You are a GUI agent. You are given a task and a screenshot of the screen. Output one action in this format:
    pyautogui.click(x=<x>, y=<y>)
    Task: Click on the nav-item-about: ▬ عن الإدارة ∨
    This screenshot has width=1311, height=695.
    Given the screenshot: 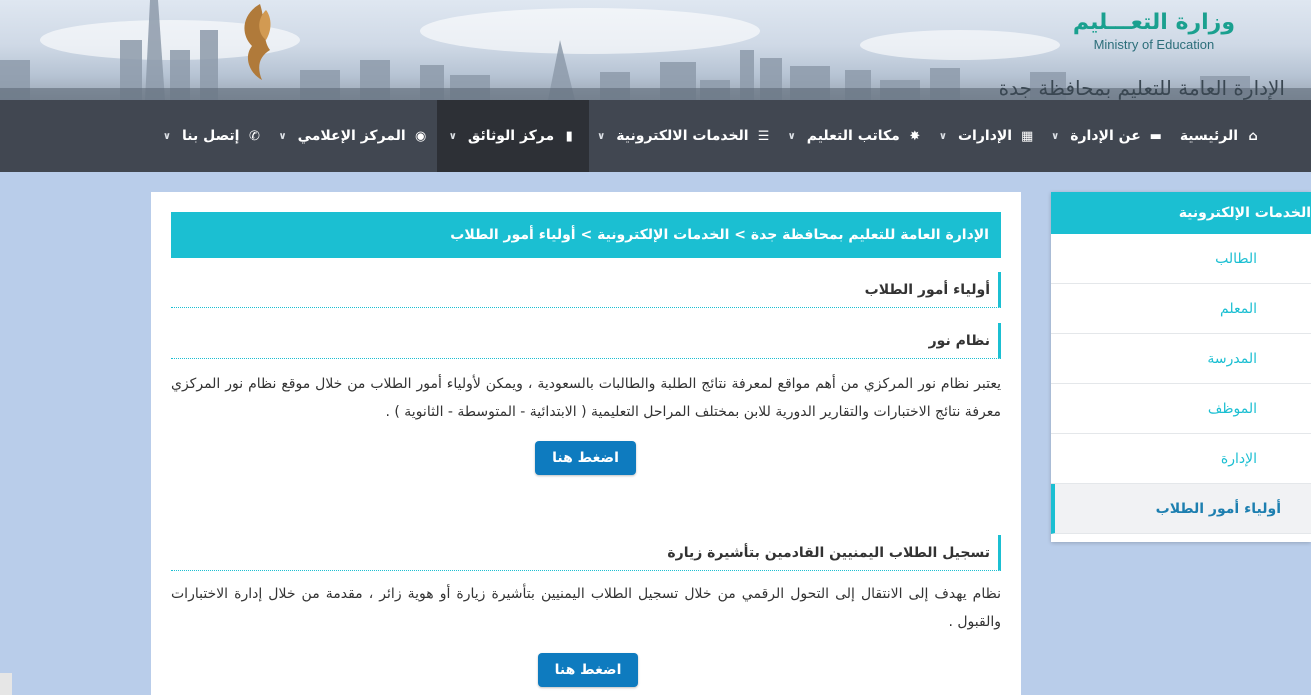 What is the action you would take?
    pyautogui.click(x=1107, y=136)
    